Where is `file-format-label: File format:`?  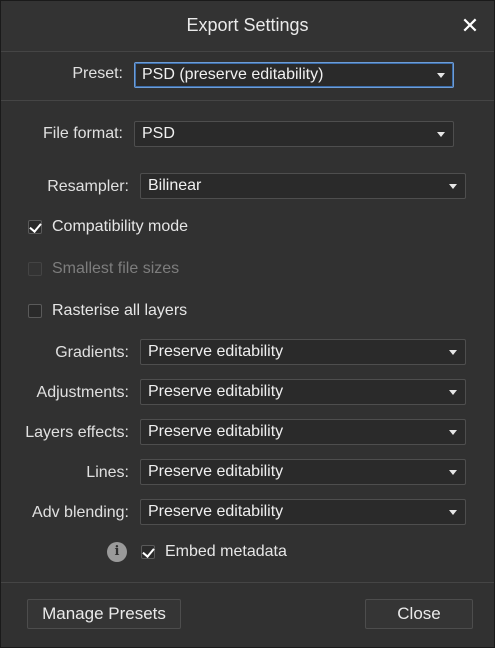 file-format-label: File format: is located at coordinates (82, 133).